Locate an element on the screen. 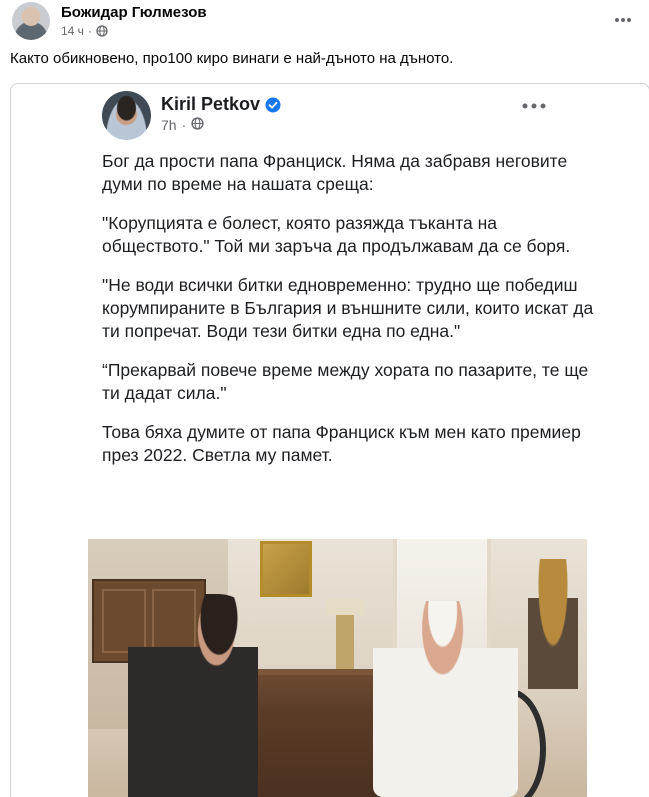  embedded-meta: 7h · is located at coordinates (182, 125).